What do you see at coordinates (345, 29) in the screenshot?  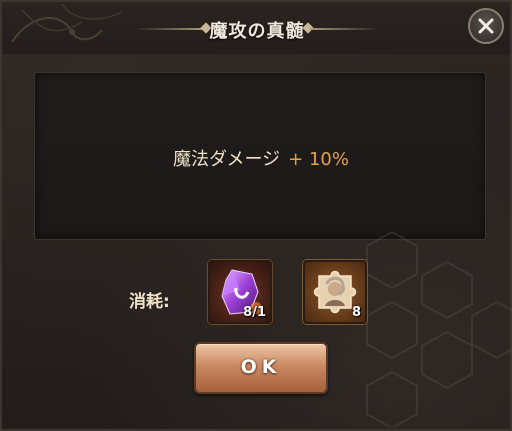 I see `title-divider-right` at bounding box center [345, 29].